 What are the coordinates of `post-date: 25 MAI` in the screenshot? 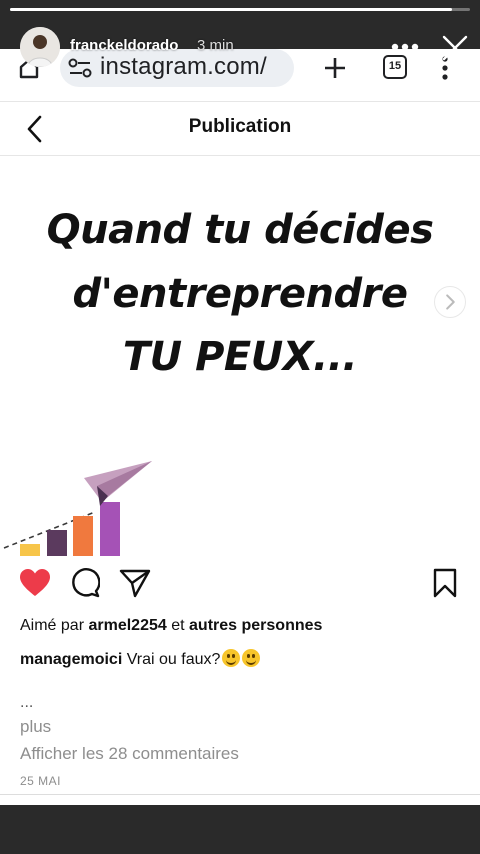 It's located at (41, 781).